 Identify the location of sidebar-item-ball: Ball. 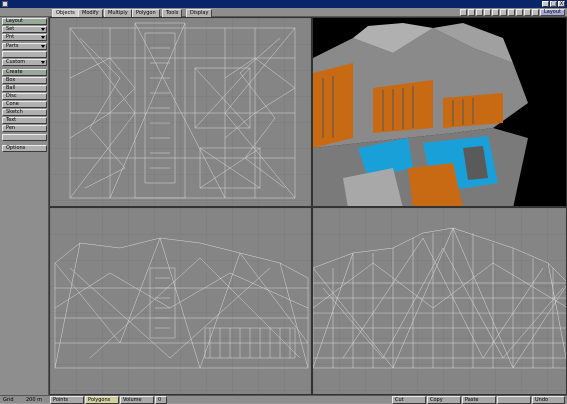
(24, 88).